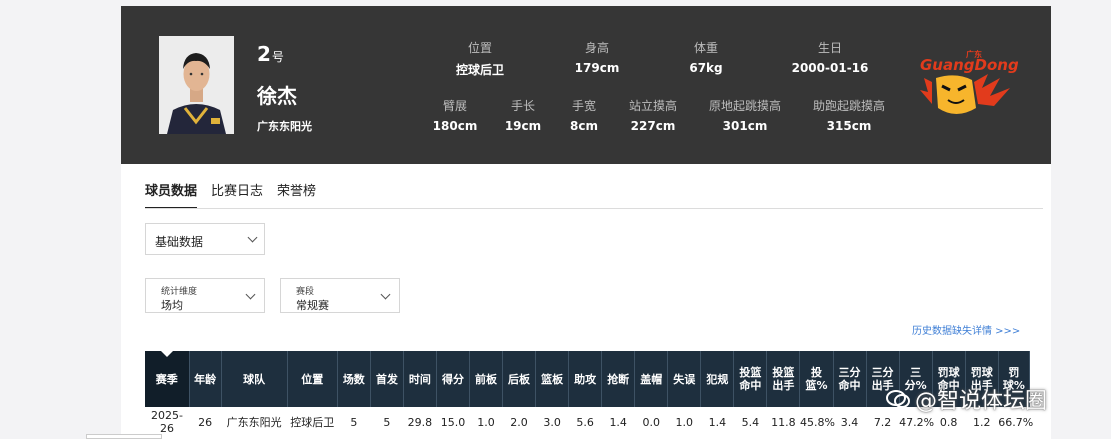 This screenshot has width=1111, height=439. I want to click on col-header: 失误, so click(684, 379).